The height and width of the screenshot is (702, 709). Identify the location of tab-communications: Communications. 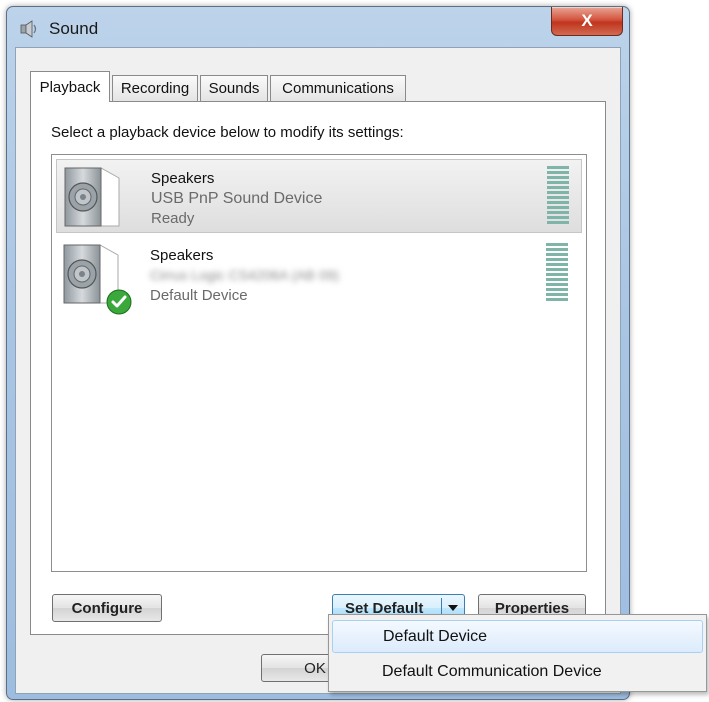
(338, 88).